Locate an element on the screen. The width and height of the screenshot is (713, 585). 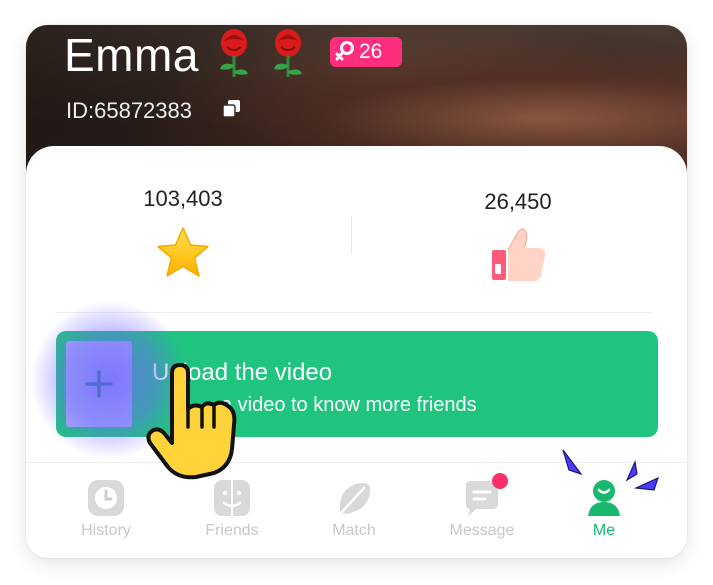
friends-icon is located at coordinates (232, 498).